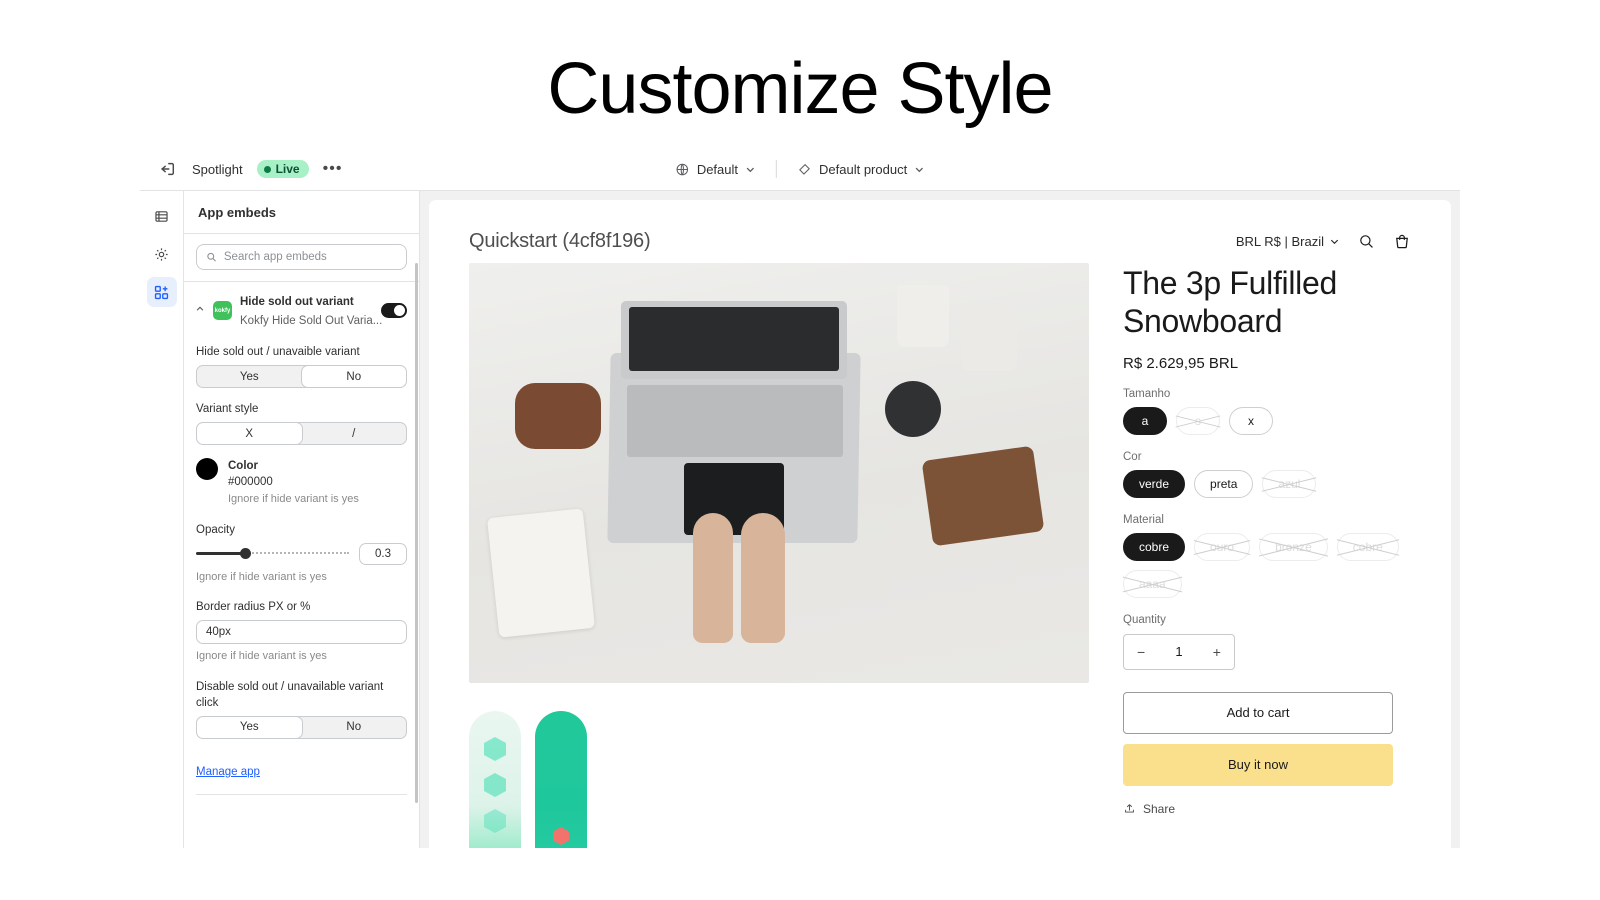 The image size is (1600, 900). Describe the element at coordinates (763, 578) in the screenshot. I see `hand-right` at that location.